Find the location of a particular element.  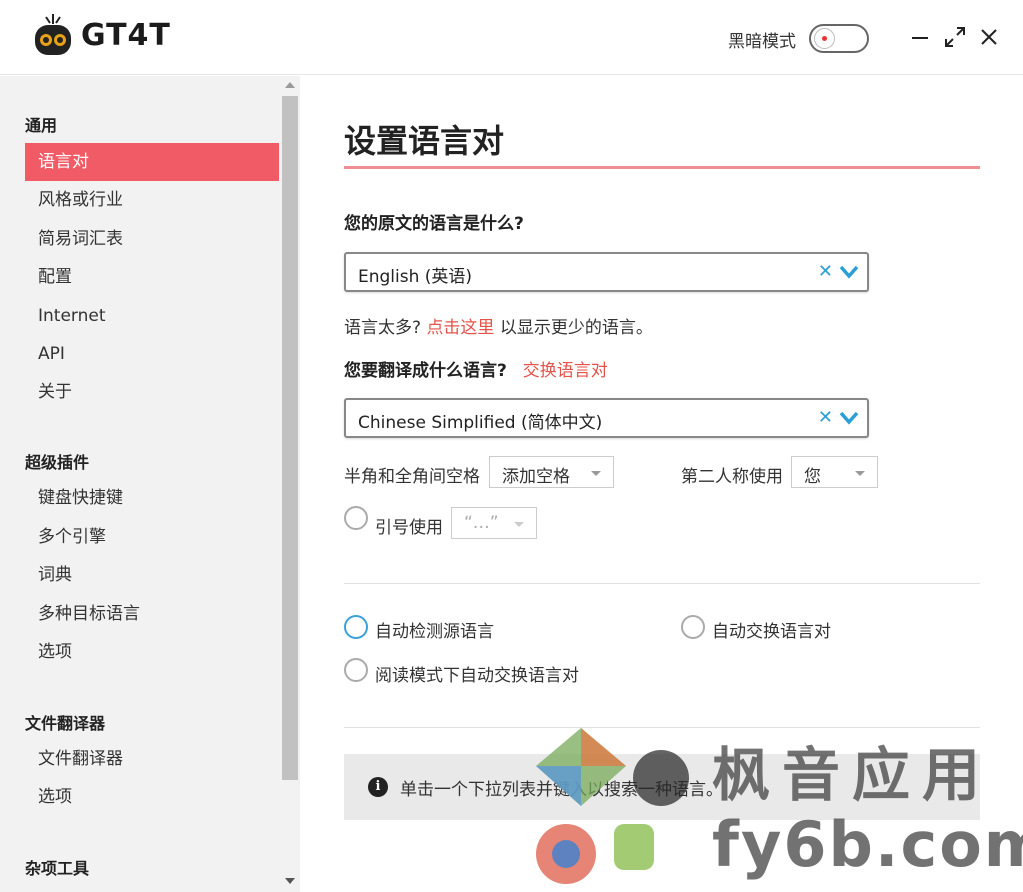

sidebar-item-language-pair: 语言对 is located at coordinates (152, 162).